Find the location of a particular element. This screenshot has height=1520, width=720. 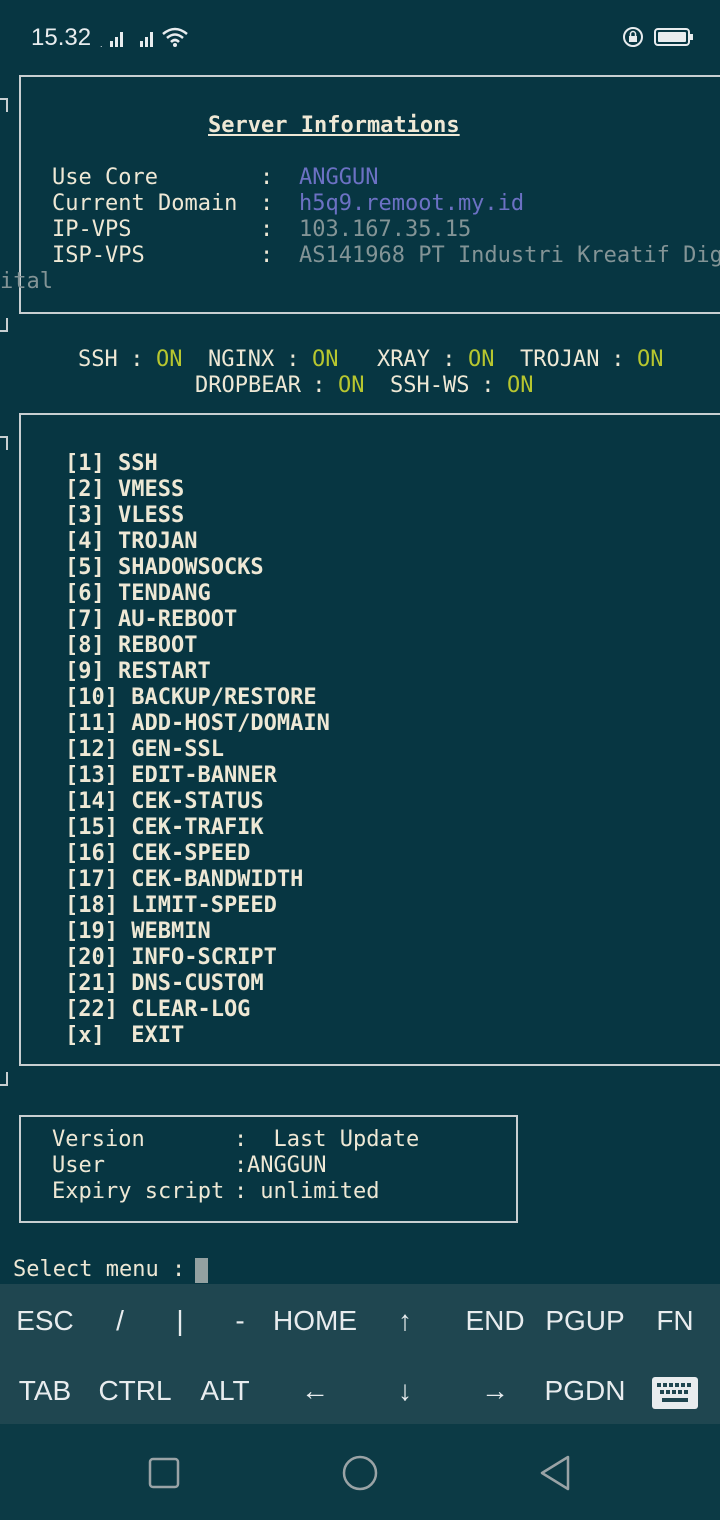

menu-item-shadowsocks: [5] SHADOWSOCKS is located at coordinates (164, 568).